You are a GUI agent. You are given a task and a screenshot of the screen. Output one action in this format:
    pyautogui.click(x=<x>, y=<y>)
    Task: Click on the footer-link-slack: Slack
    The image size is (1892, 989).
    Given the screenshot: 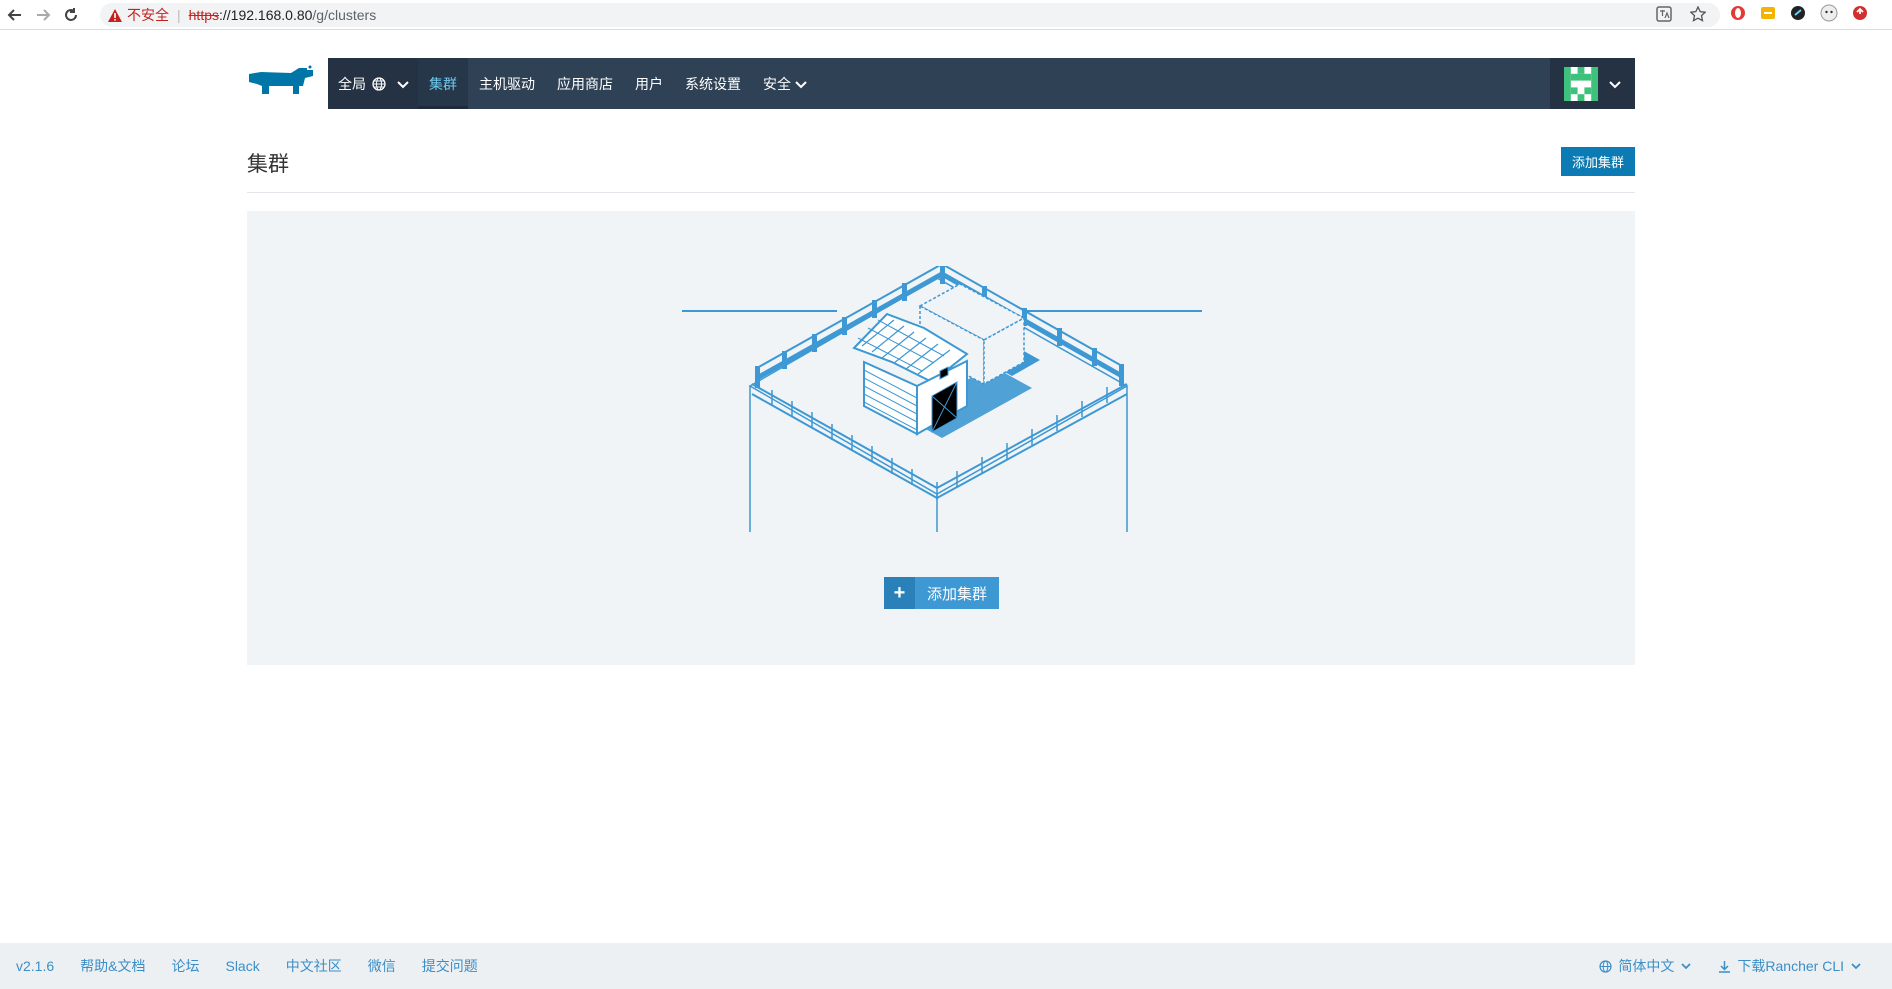 What is the action you would take?
    pyautogui.click(x=242, y=966)
    